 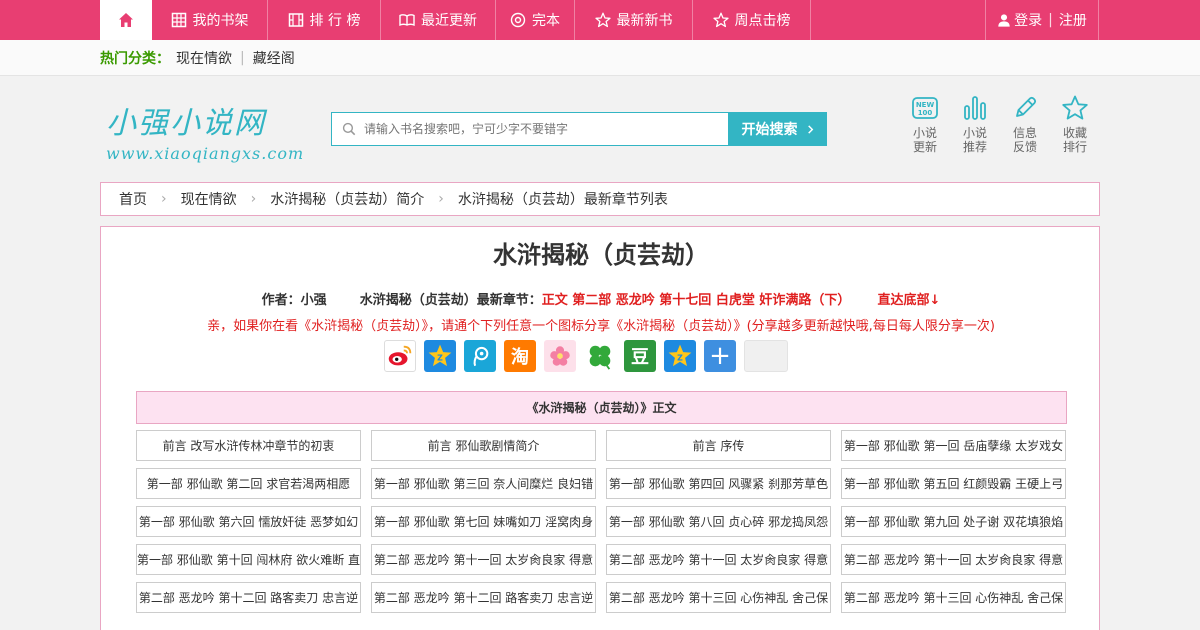 I want to click on chapter-link: 第一部 邪仙歌 第八回 贞心碎 邪龙捣凤怨, so click(x=718, y=521).